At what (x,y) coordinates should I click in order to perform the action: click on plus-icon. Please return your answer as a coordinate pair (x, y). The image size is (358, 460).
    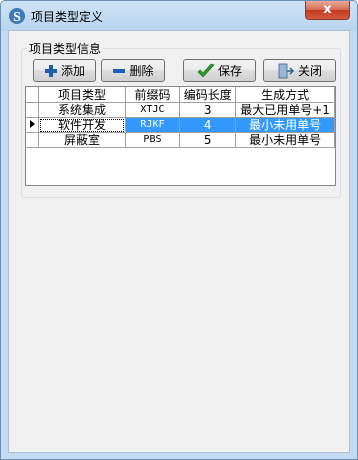
    Looking at the image, I should click on (50, 70).